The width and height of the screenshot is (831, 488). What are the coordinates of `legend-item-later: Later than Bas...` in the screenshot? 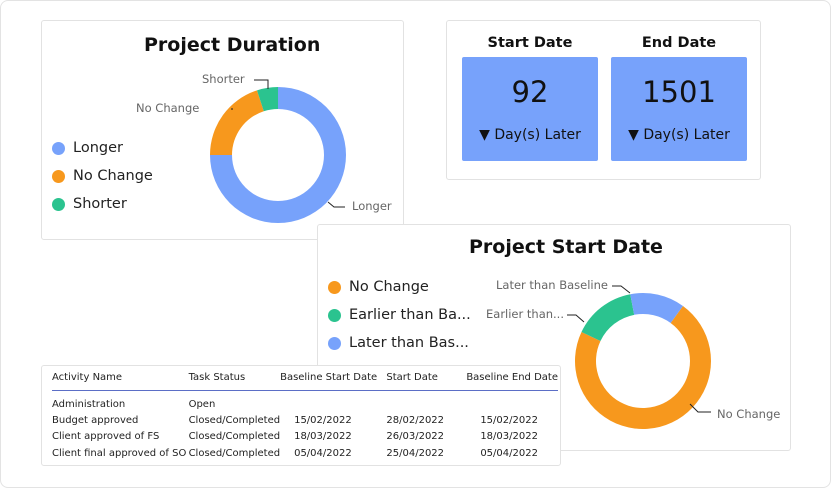 It's located at (399, 343).